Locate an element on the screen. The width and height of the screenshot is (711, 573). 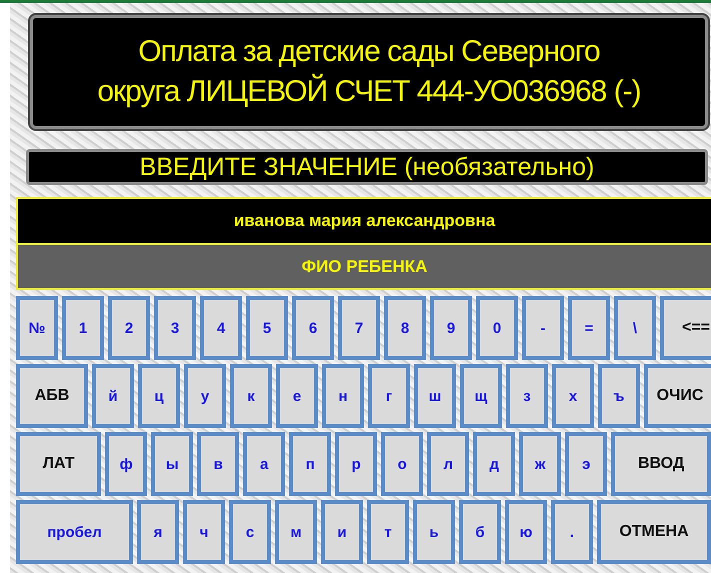
keyboard-key: и is located at coordinates (342, 532).